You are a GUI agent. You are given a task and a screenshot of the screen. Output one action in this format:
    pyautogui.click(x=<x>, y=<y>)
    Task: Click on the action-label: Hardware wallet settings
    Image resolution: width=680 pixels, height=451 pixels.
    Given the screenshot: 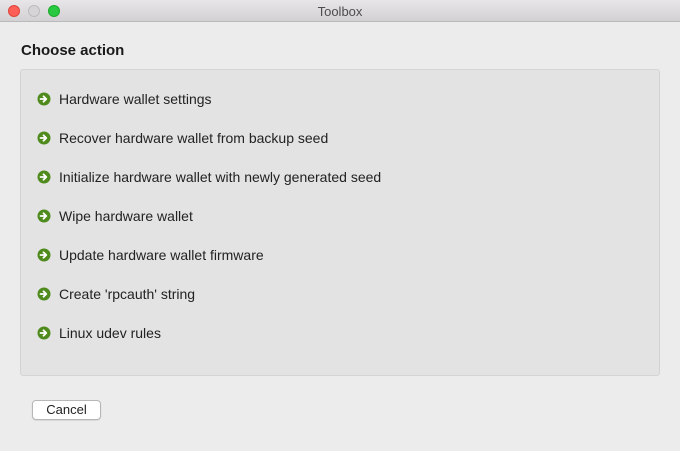 What is the action you would take?
    pyautogui.click(x=135, y=99)
    